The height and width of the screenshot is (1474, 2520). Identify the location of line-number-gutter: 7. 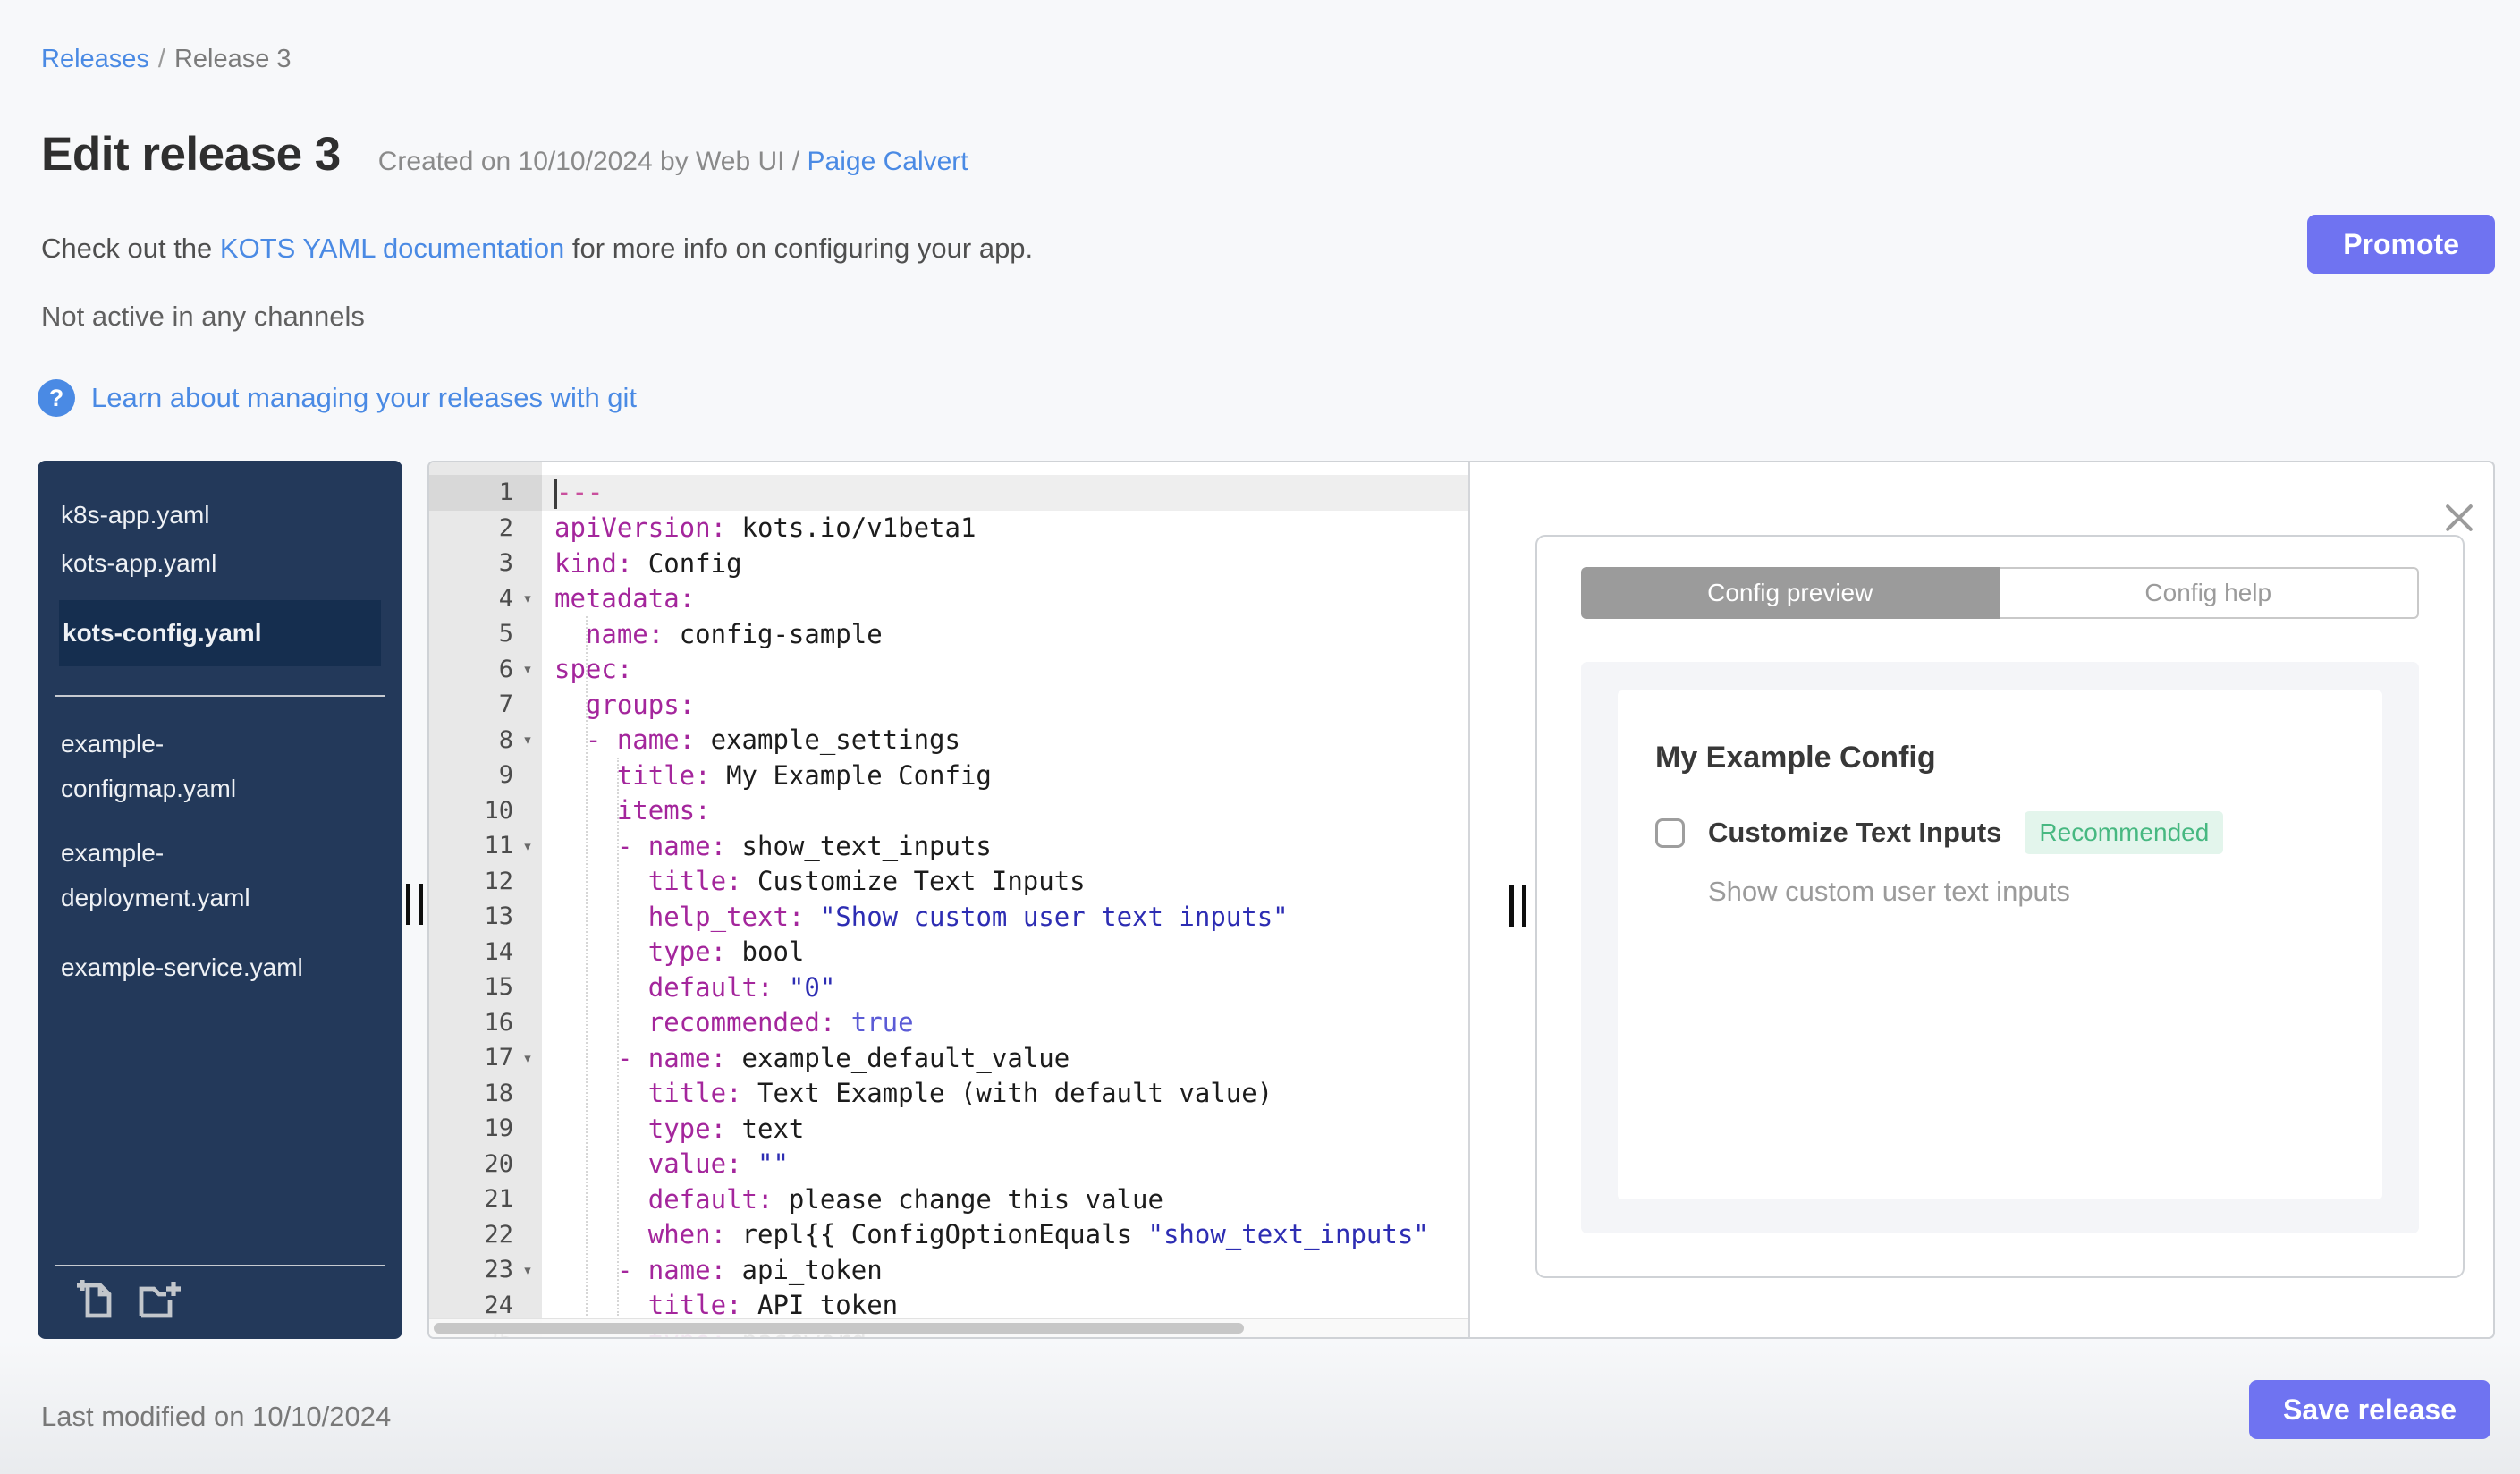
(485, 704).